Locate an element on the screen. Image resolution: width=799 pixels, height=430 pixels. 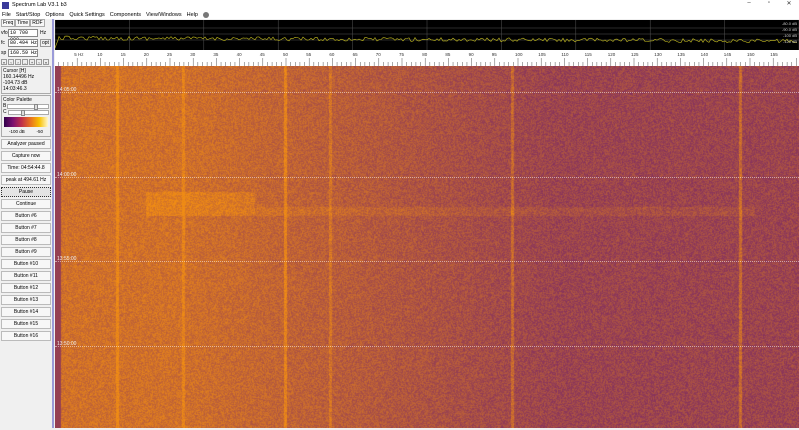
menu-view-windows: View/Windows is located at coordinates (164, 15).